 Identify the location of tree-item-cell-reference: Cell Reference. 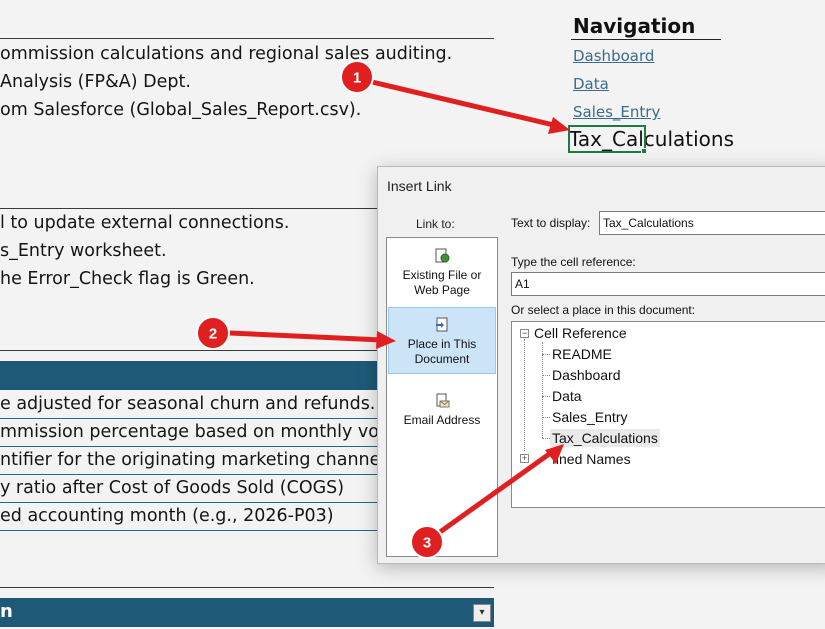
(580, 333).